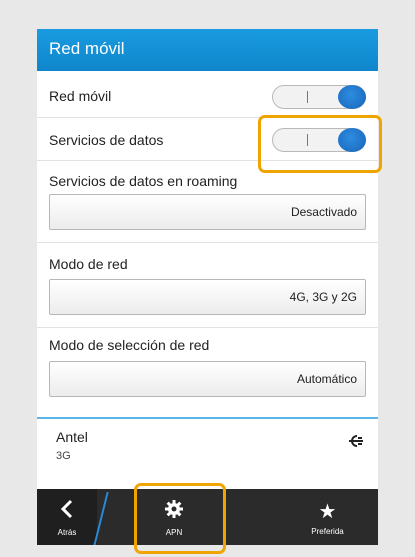 This screenshot has width=415, height=557. What do you see at coordinates (87, 48) in the screenshot?
I see `page-title: Red móvil` at bounding box center [87, 48].